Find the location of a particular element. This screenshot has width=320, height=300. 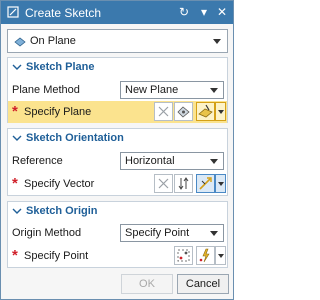

plane-dialog-button is located at coordinates (205, 111).